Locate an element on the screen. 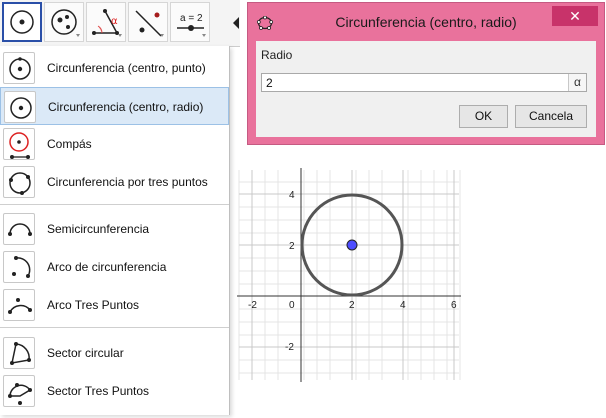 This screenshot has width=606, height=418. radius-label: Radio is located at coordinates (277, 55).